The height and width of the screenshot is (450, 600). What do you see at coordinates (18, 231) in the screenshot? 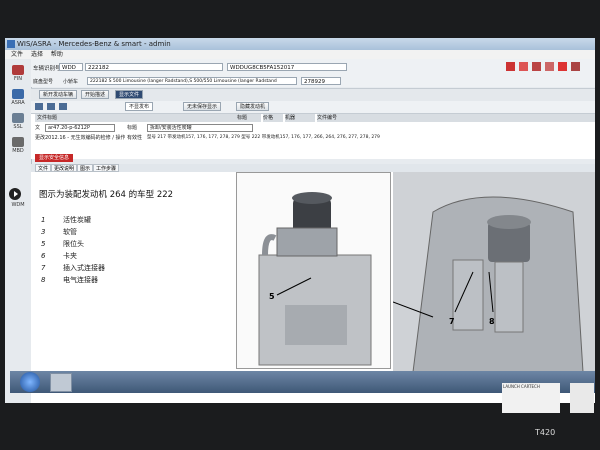
I see `left-sidebar: FIN ASRA SSL MBD` at bounding box center [18, 231].